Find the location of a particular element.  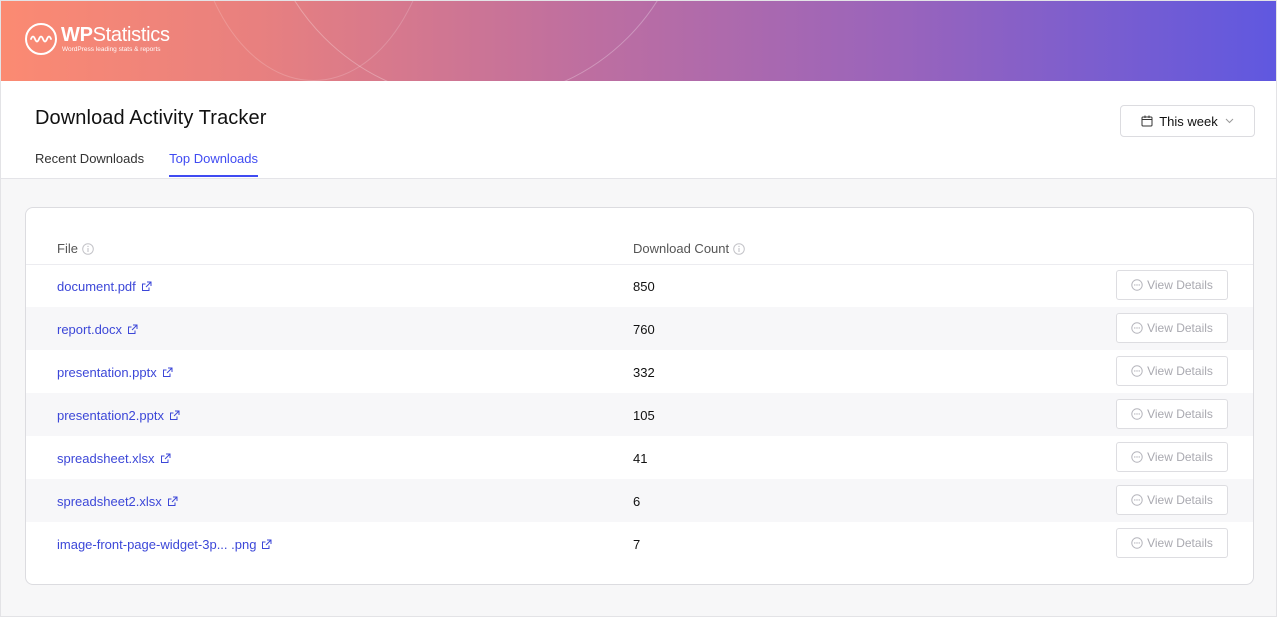

table-row: spreadsheet.xlsx 41 View Details is located at coordinates (639, 457).